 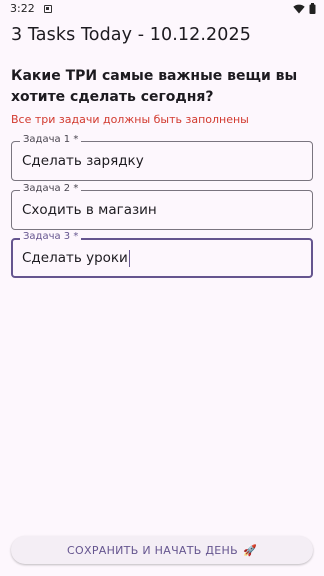 What do you see at coordinates (75, 258) in the screenshot?
I see `task-3-value: Сделать уроки` at bounding box center [75, 258].